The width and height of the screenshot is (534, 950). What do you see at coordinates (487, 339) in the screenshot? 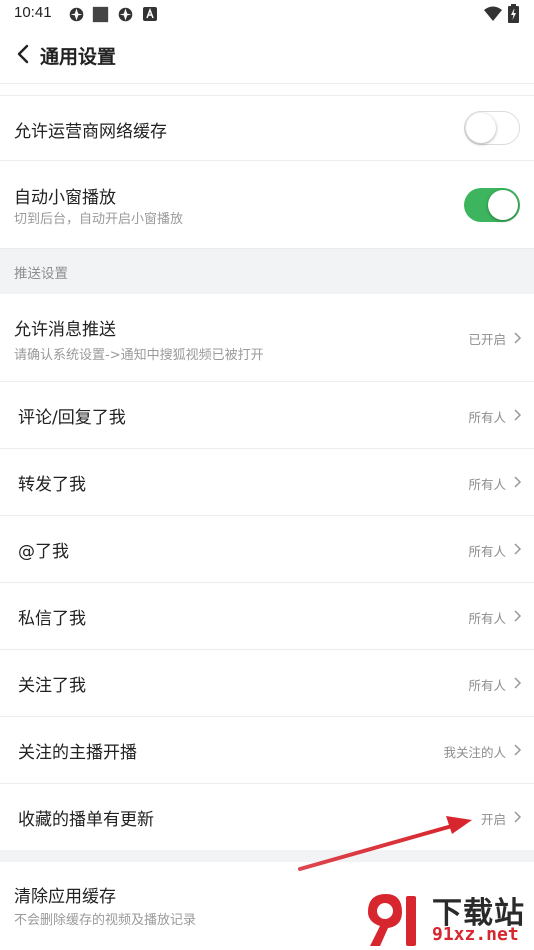
I see `setting-value: 已开启` at bounding box center [487, 339].